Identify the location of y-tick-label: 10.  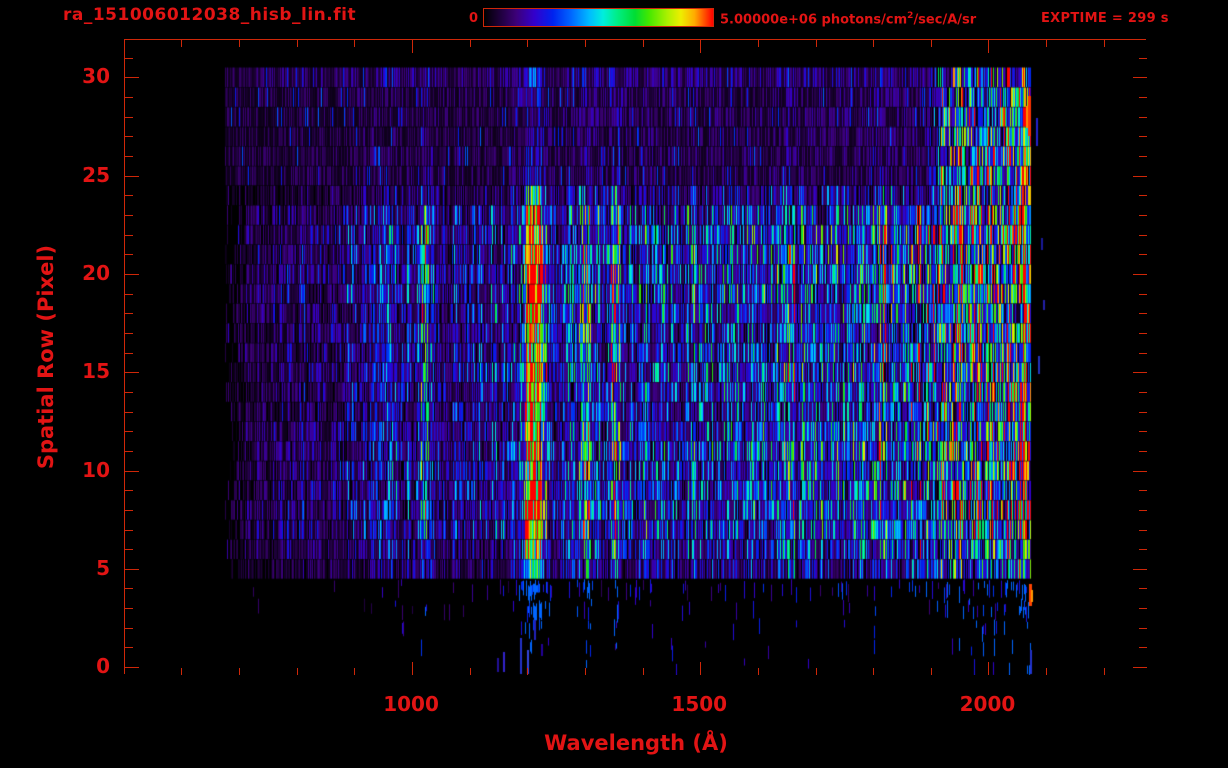
(96, 469).